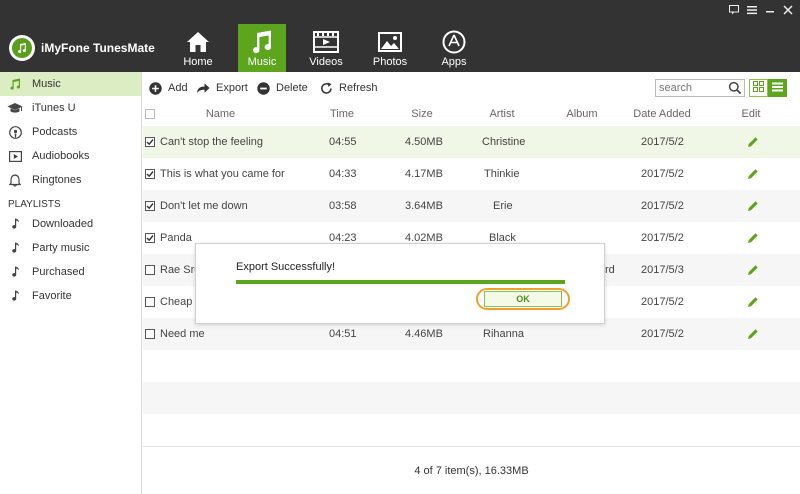  What do you see at coordinates (15, 108) in the screenshot?
I see `graduation-cap-icon` at bounding box center [15, 108].